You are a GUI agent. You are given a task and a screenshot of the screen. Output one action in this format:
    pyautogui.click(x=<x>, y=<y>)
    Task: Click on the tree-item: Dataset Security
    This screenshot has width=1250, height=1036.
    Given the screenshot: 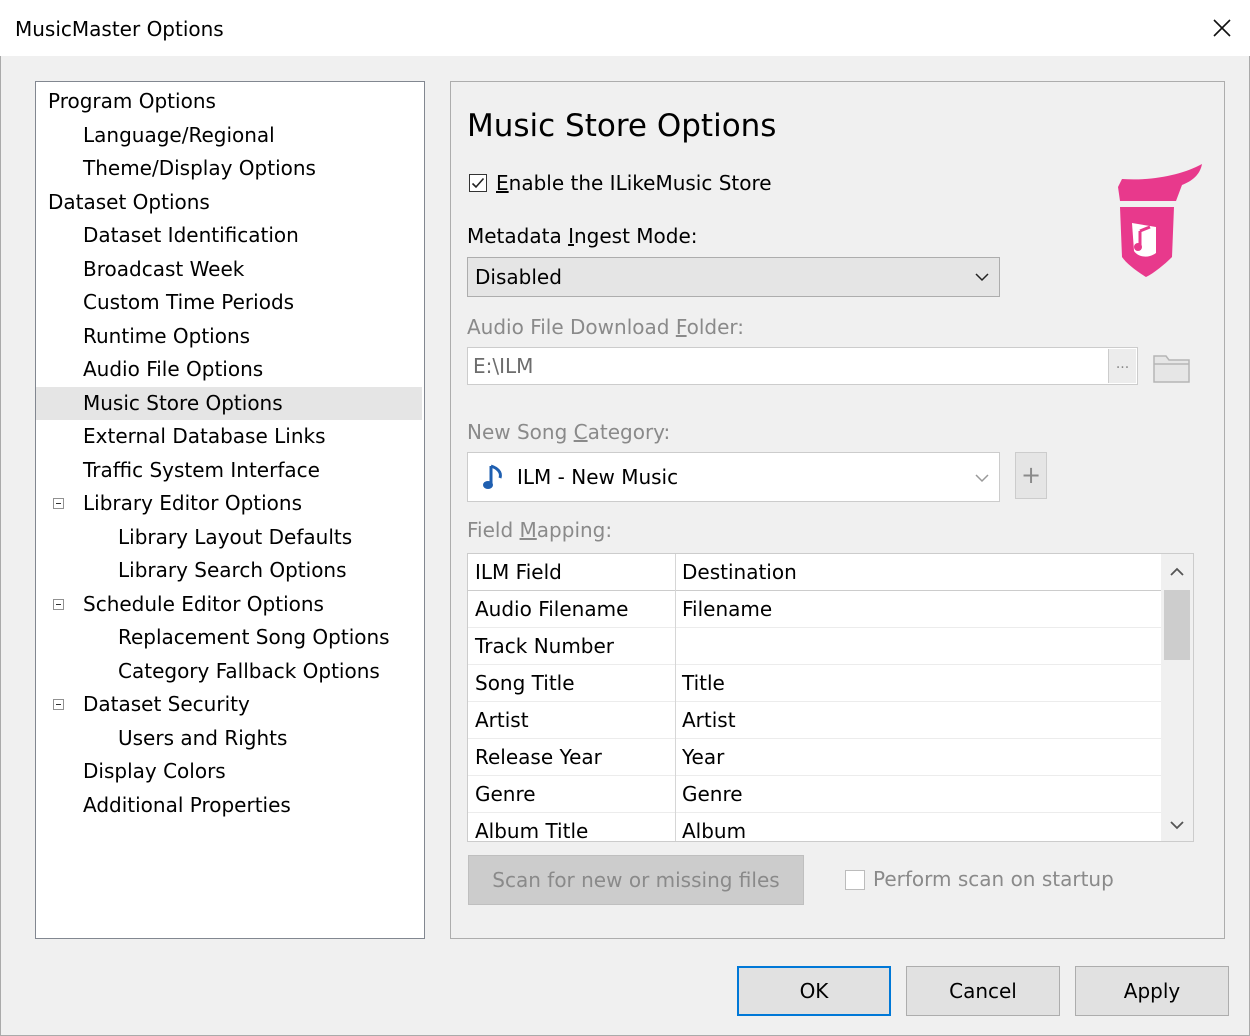 What is the action you would take?
    pyautogui.click(x=229, y=704)
    